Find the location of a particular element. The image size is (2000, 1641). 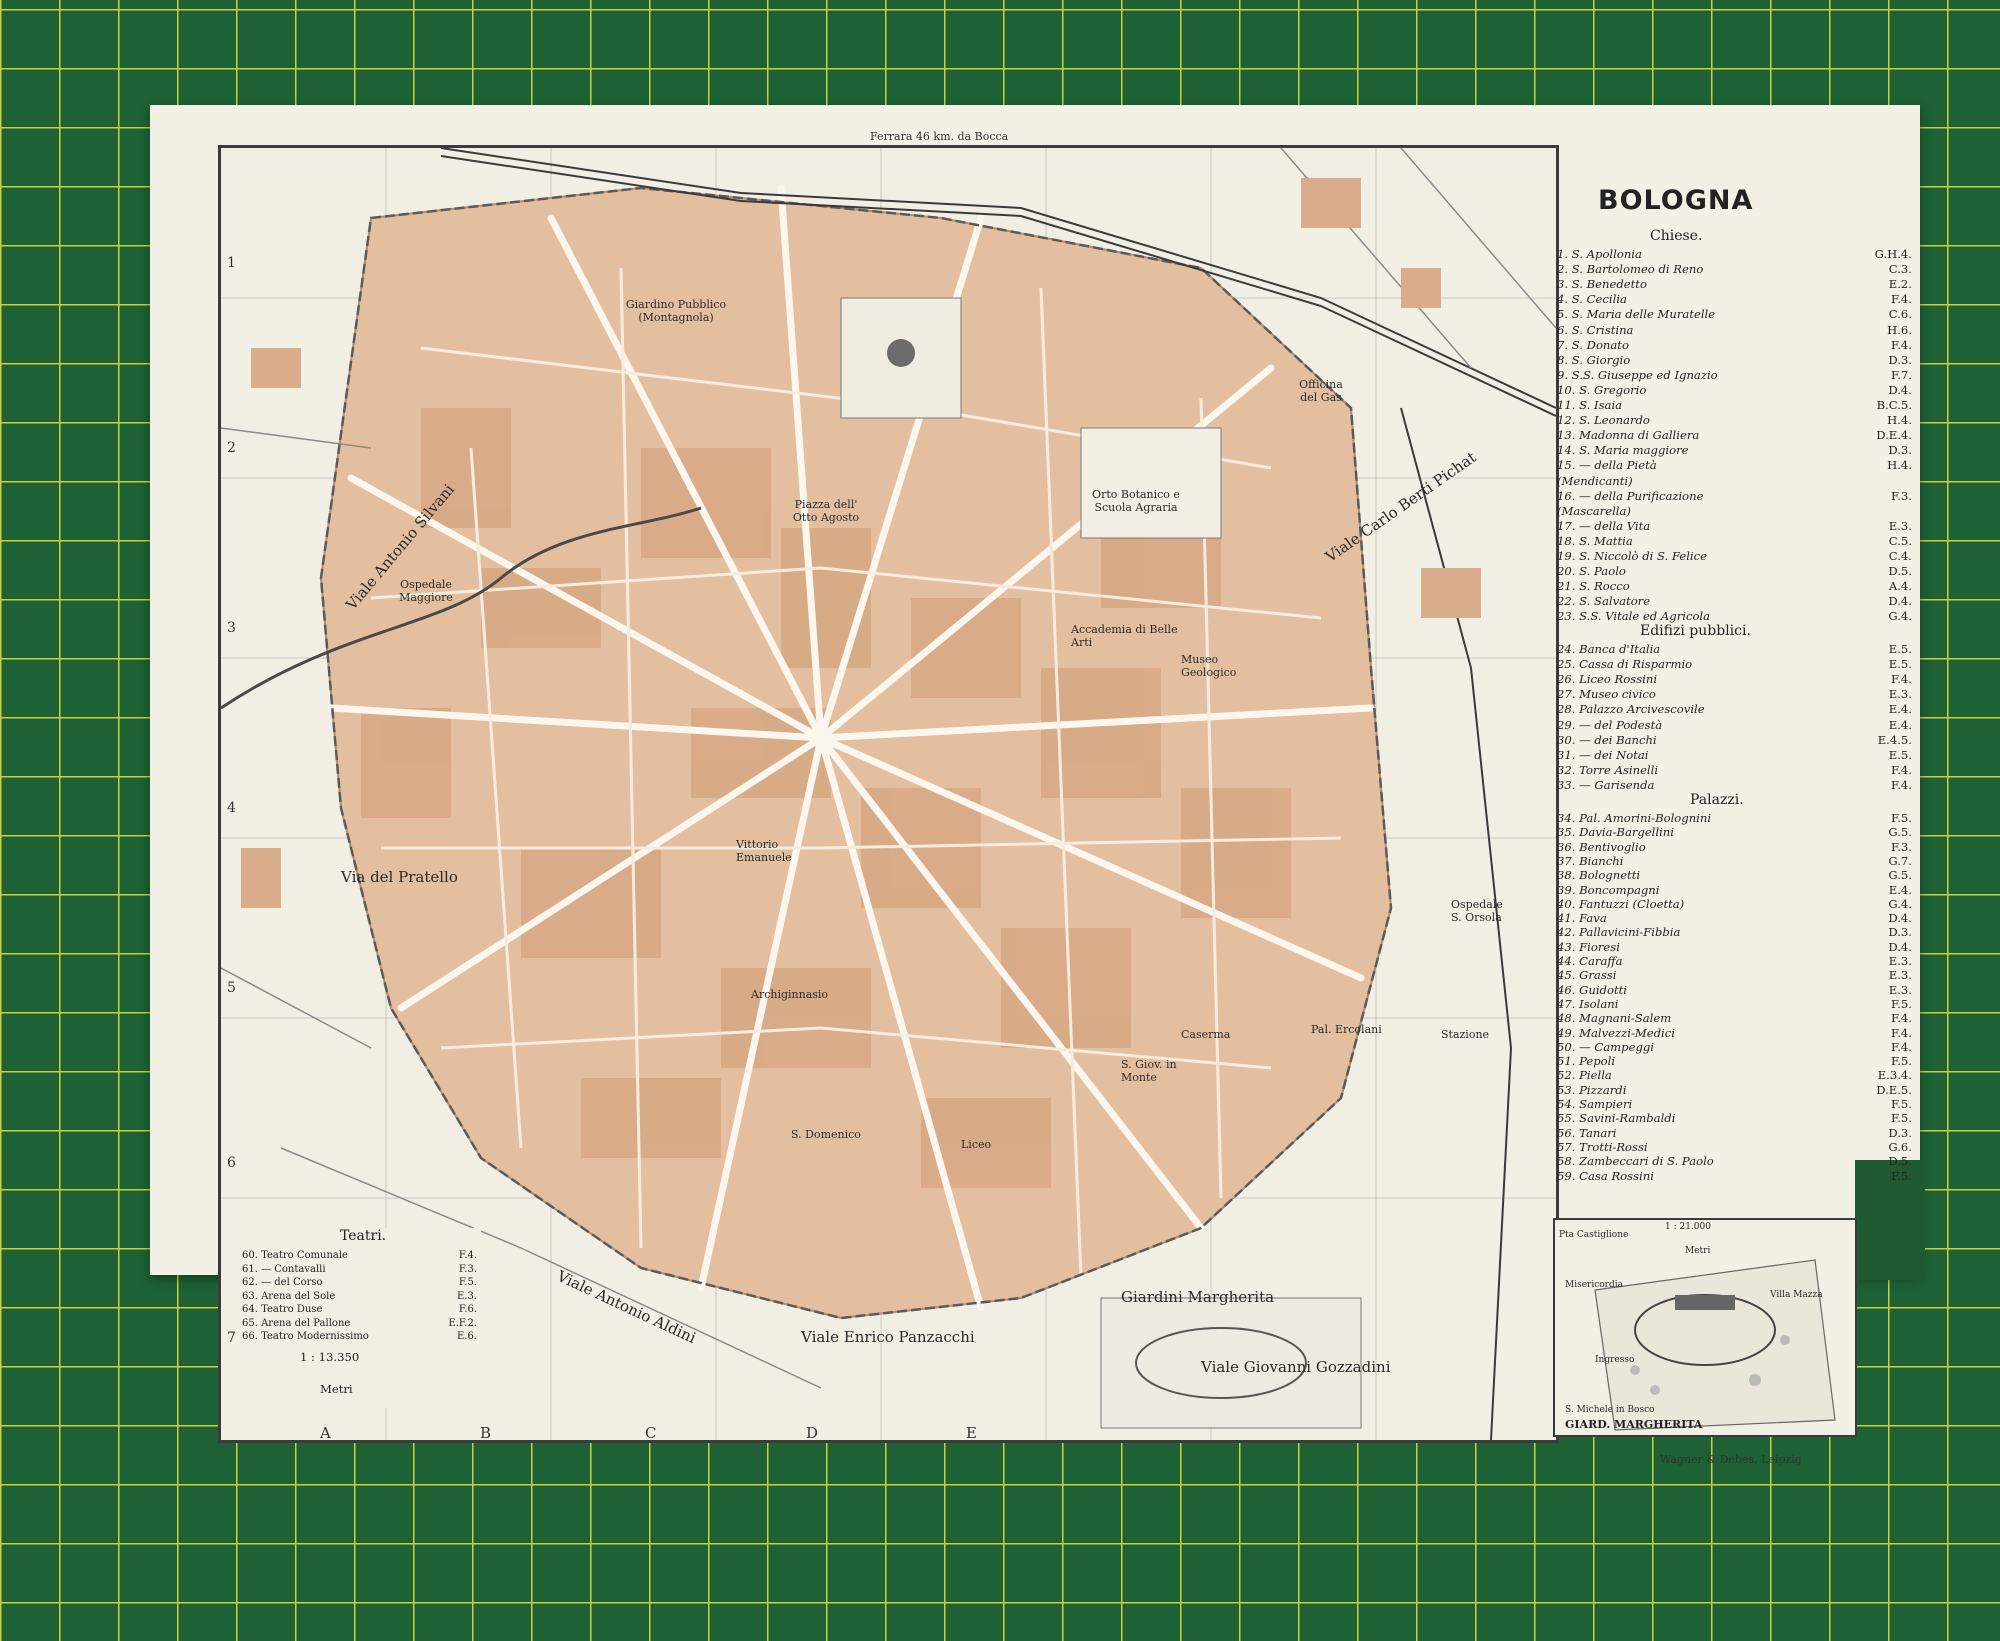

legend-item: 51. Pepoli F.5. is located at coordinates (1734, 1061).